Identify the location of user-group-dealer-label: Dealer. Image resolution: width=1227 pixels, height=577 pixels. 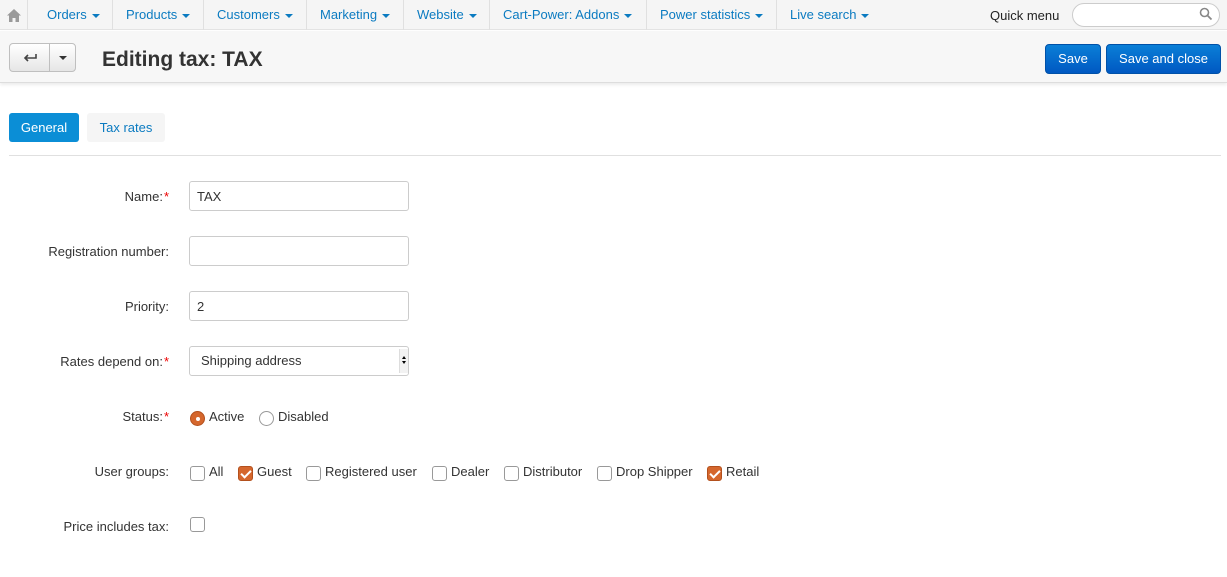
(470, 471).